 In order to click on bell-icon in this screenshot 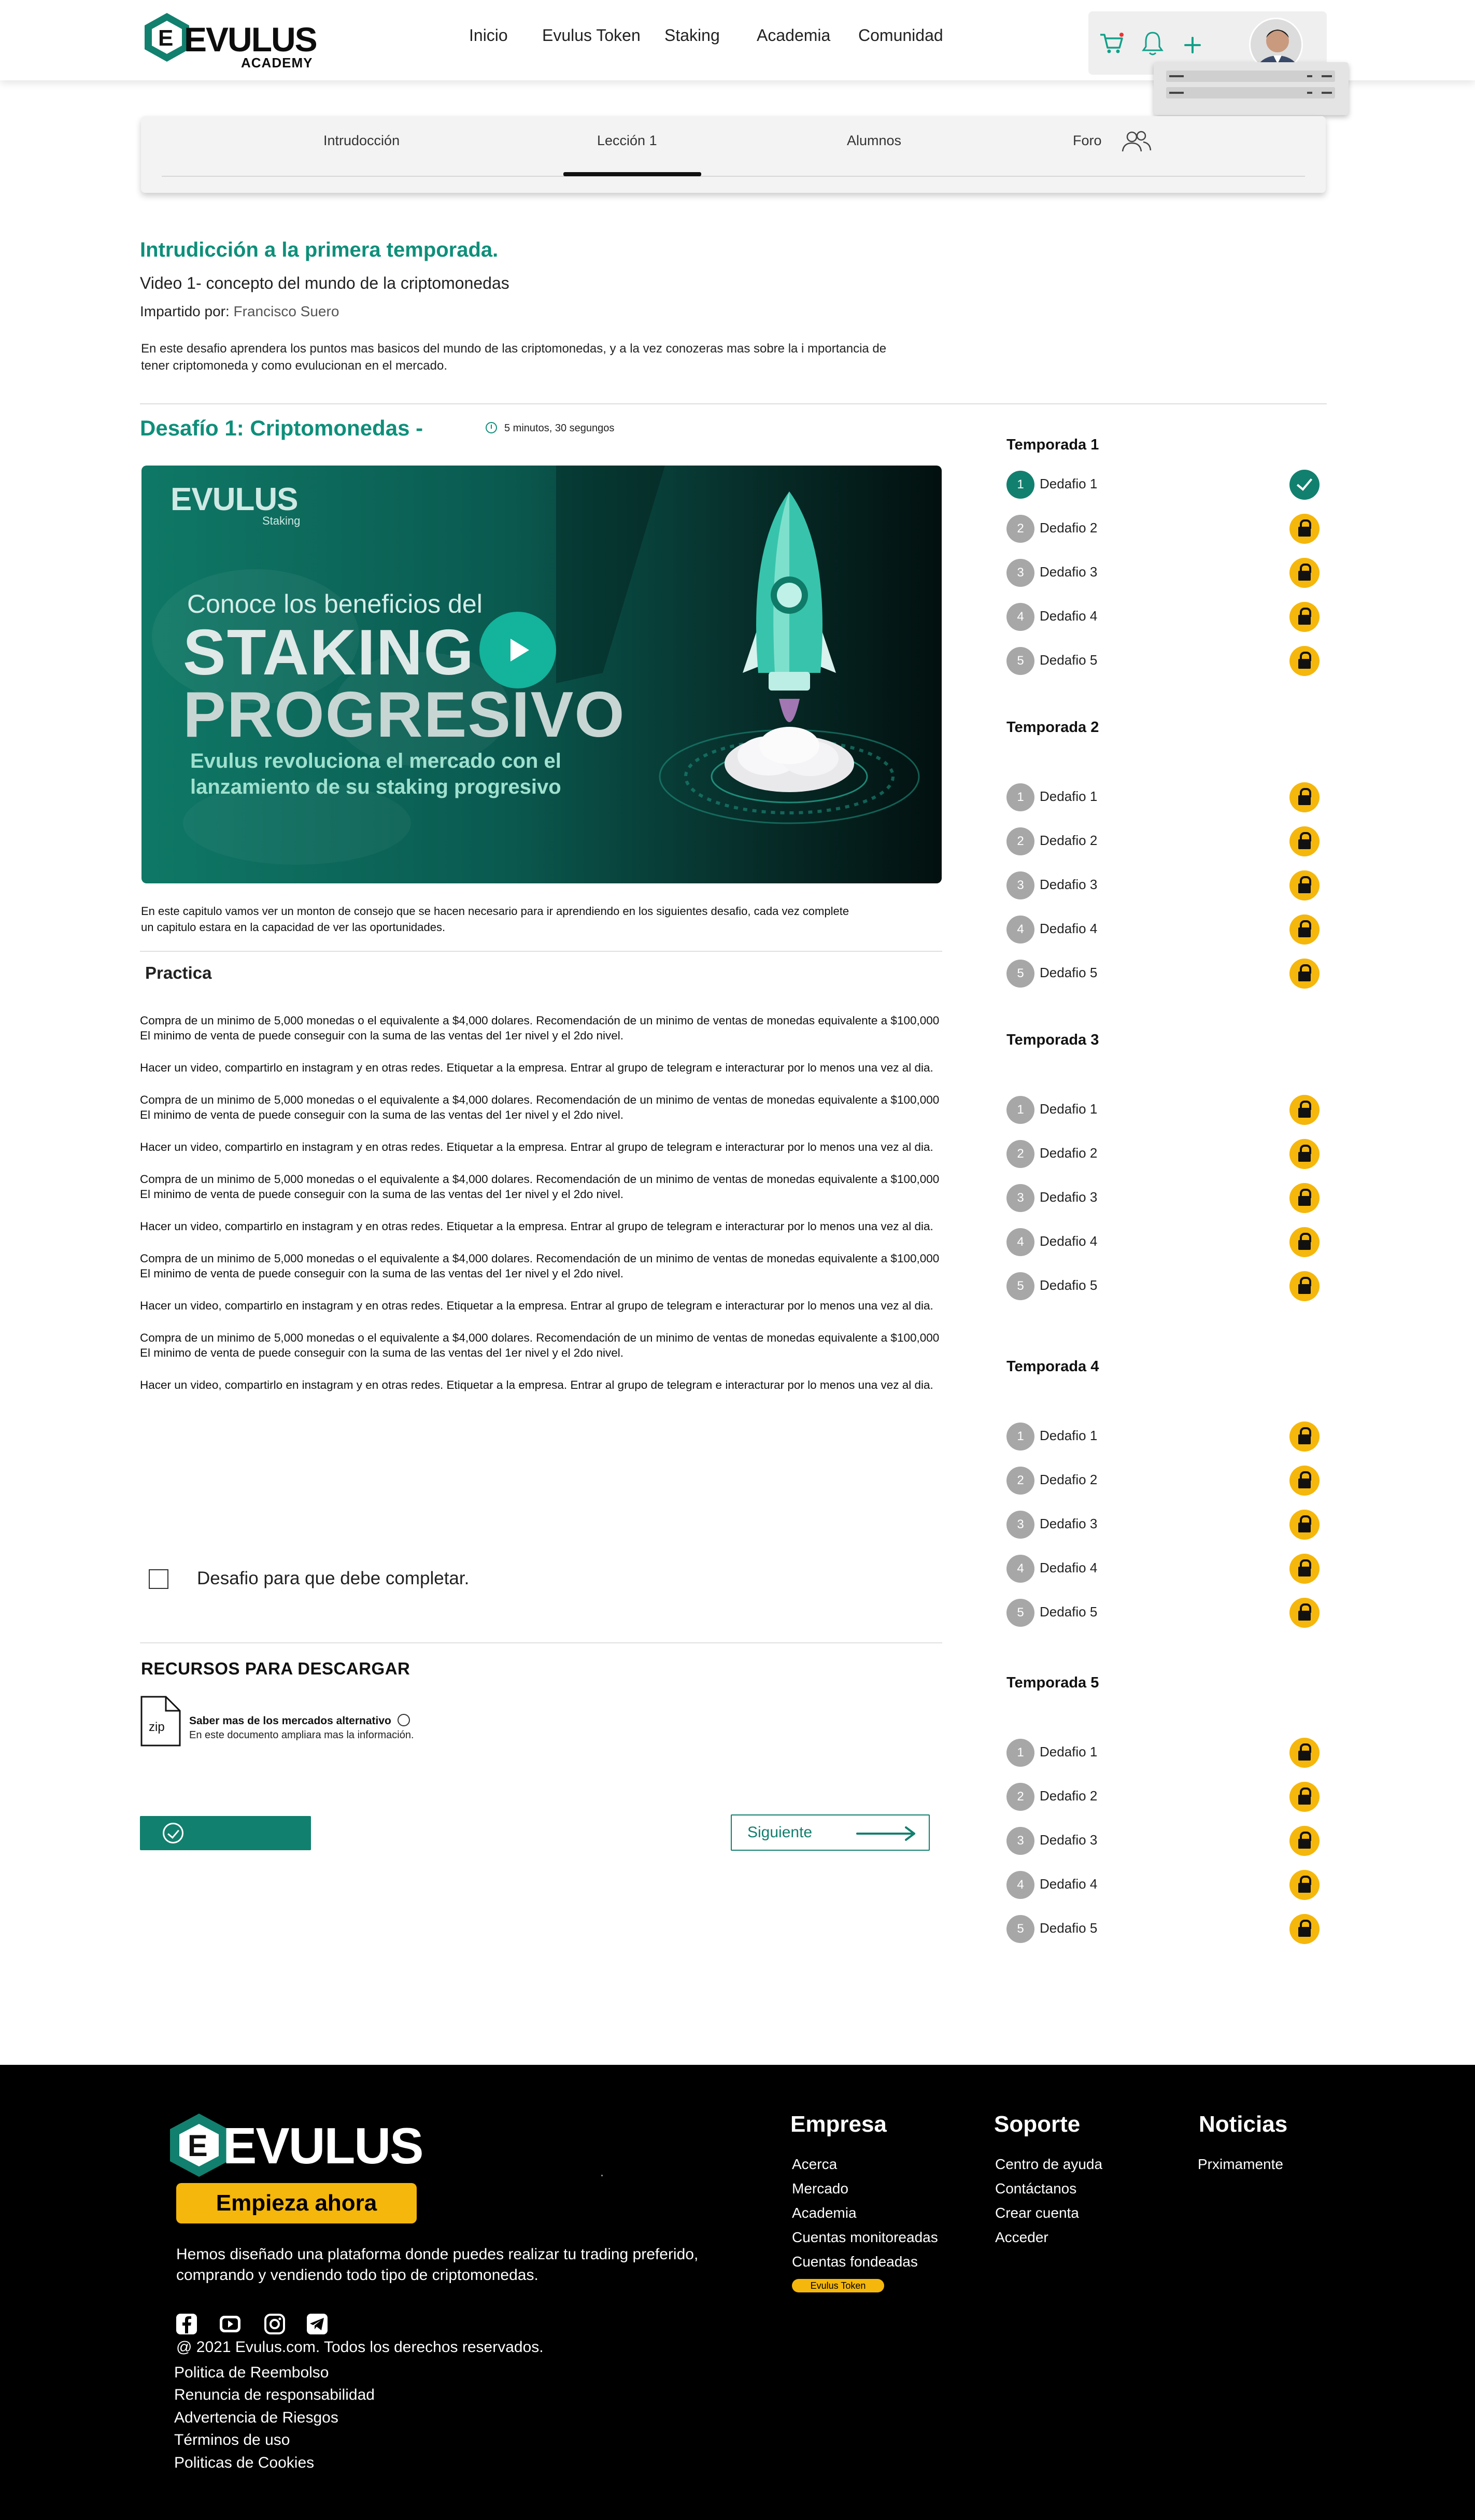, I will do `click(1152, 43)`.